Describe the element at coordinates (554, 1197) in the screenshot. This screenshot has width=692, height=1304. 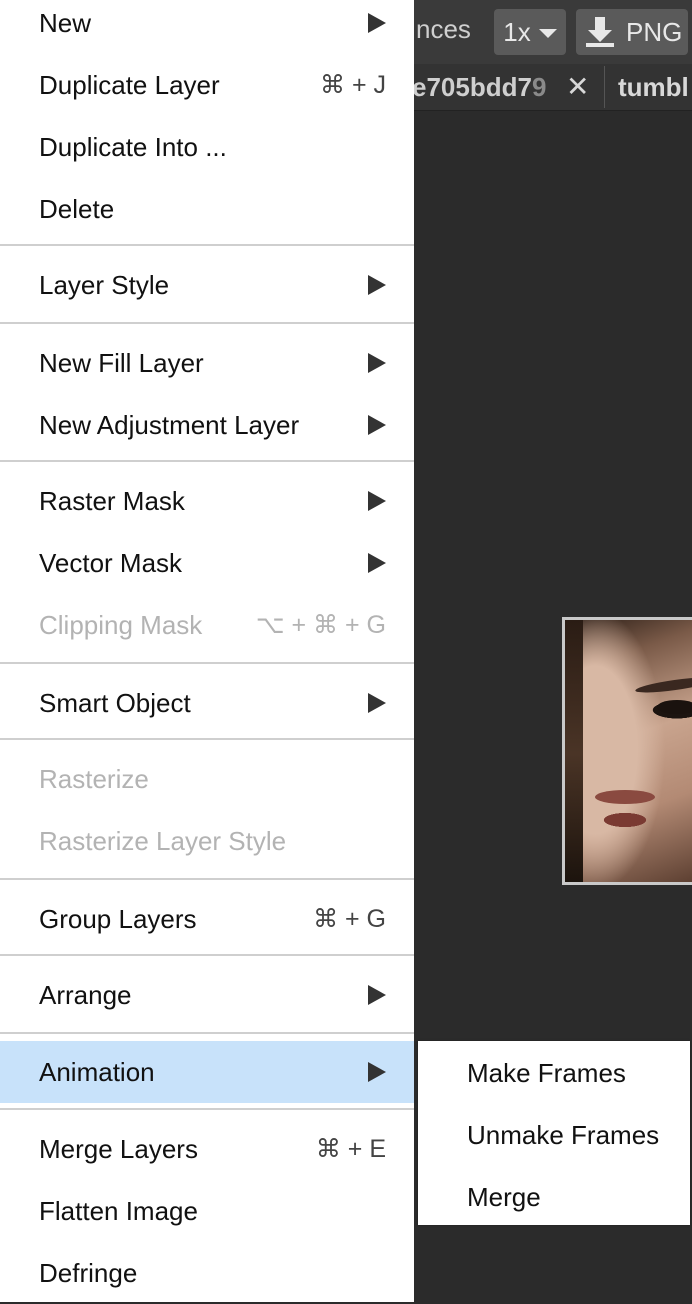
I see `submenu-item-merge: Merge` at that location.